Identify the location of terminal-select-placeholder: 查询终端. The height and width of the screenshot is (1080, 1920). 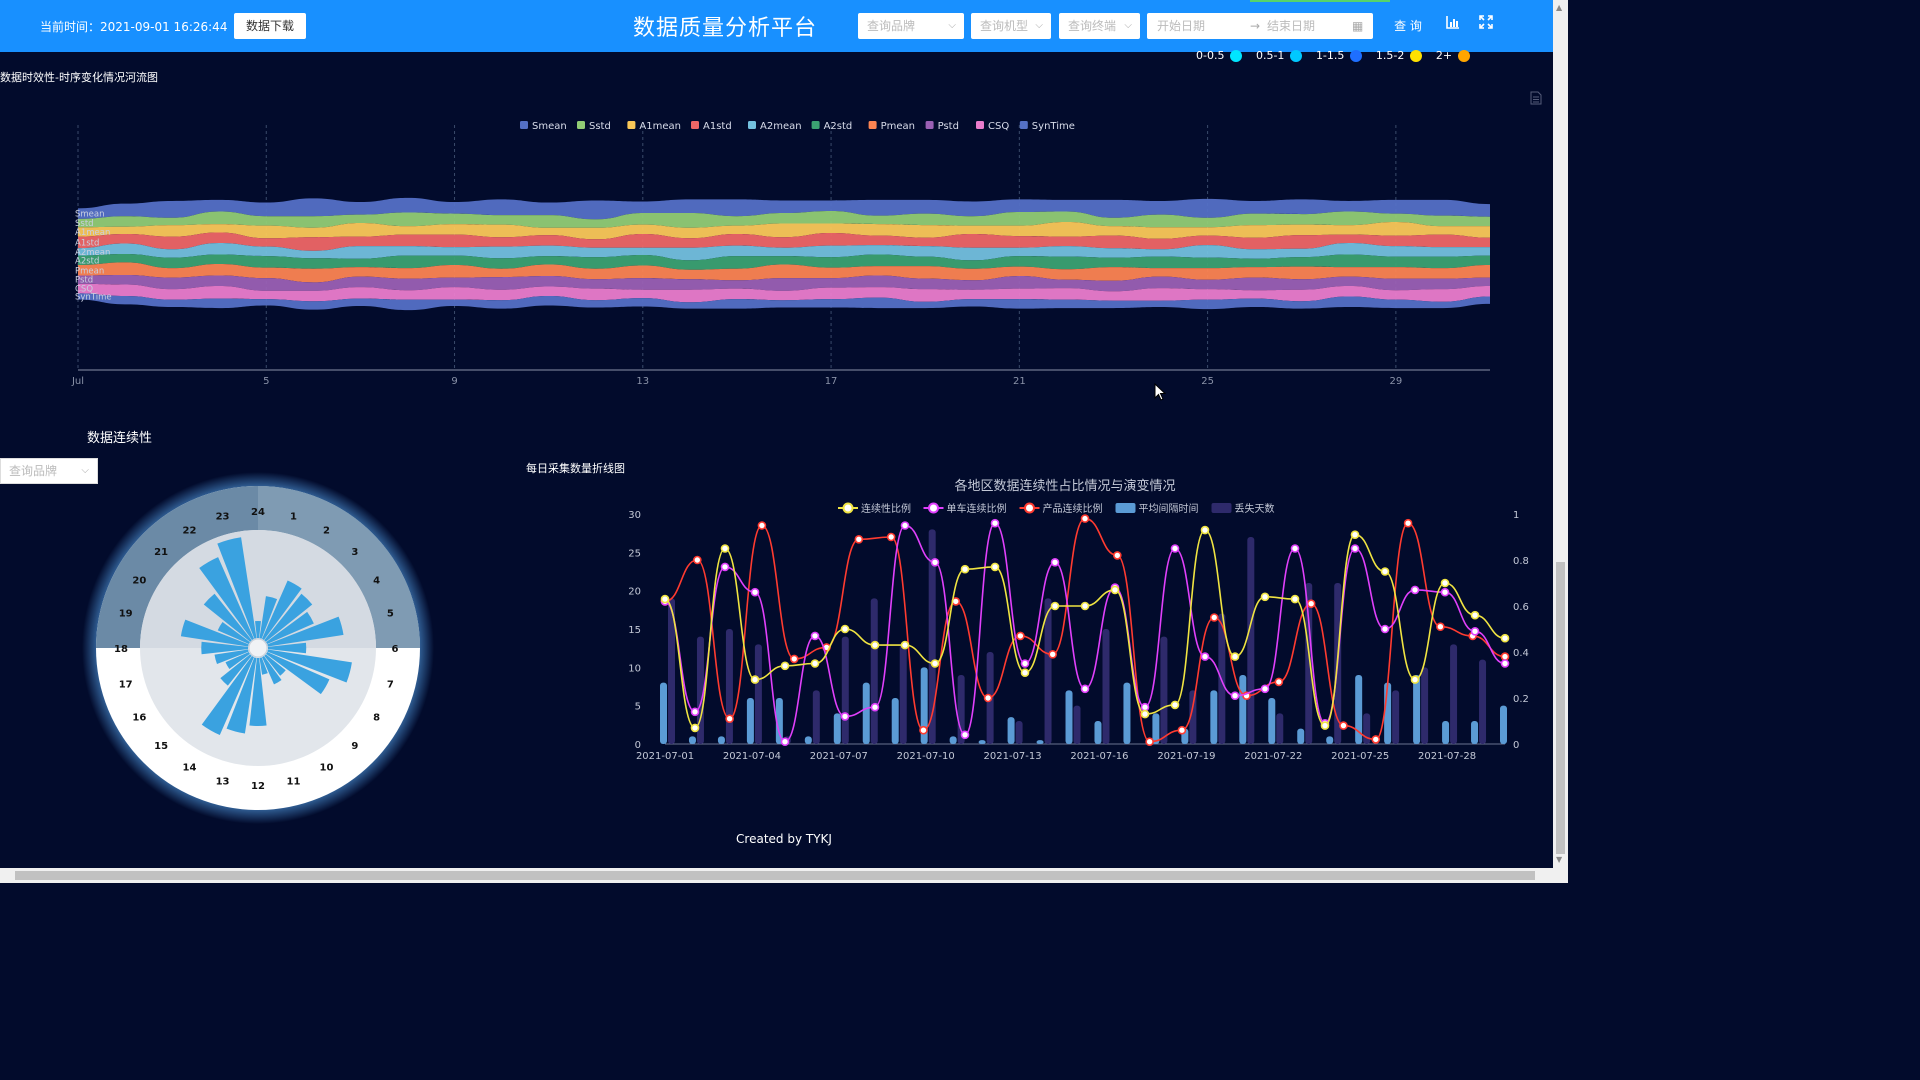
(1092, 26).